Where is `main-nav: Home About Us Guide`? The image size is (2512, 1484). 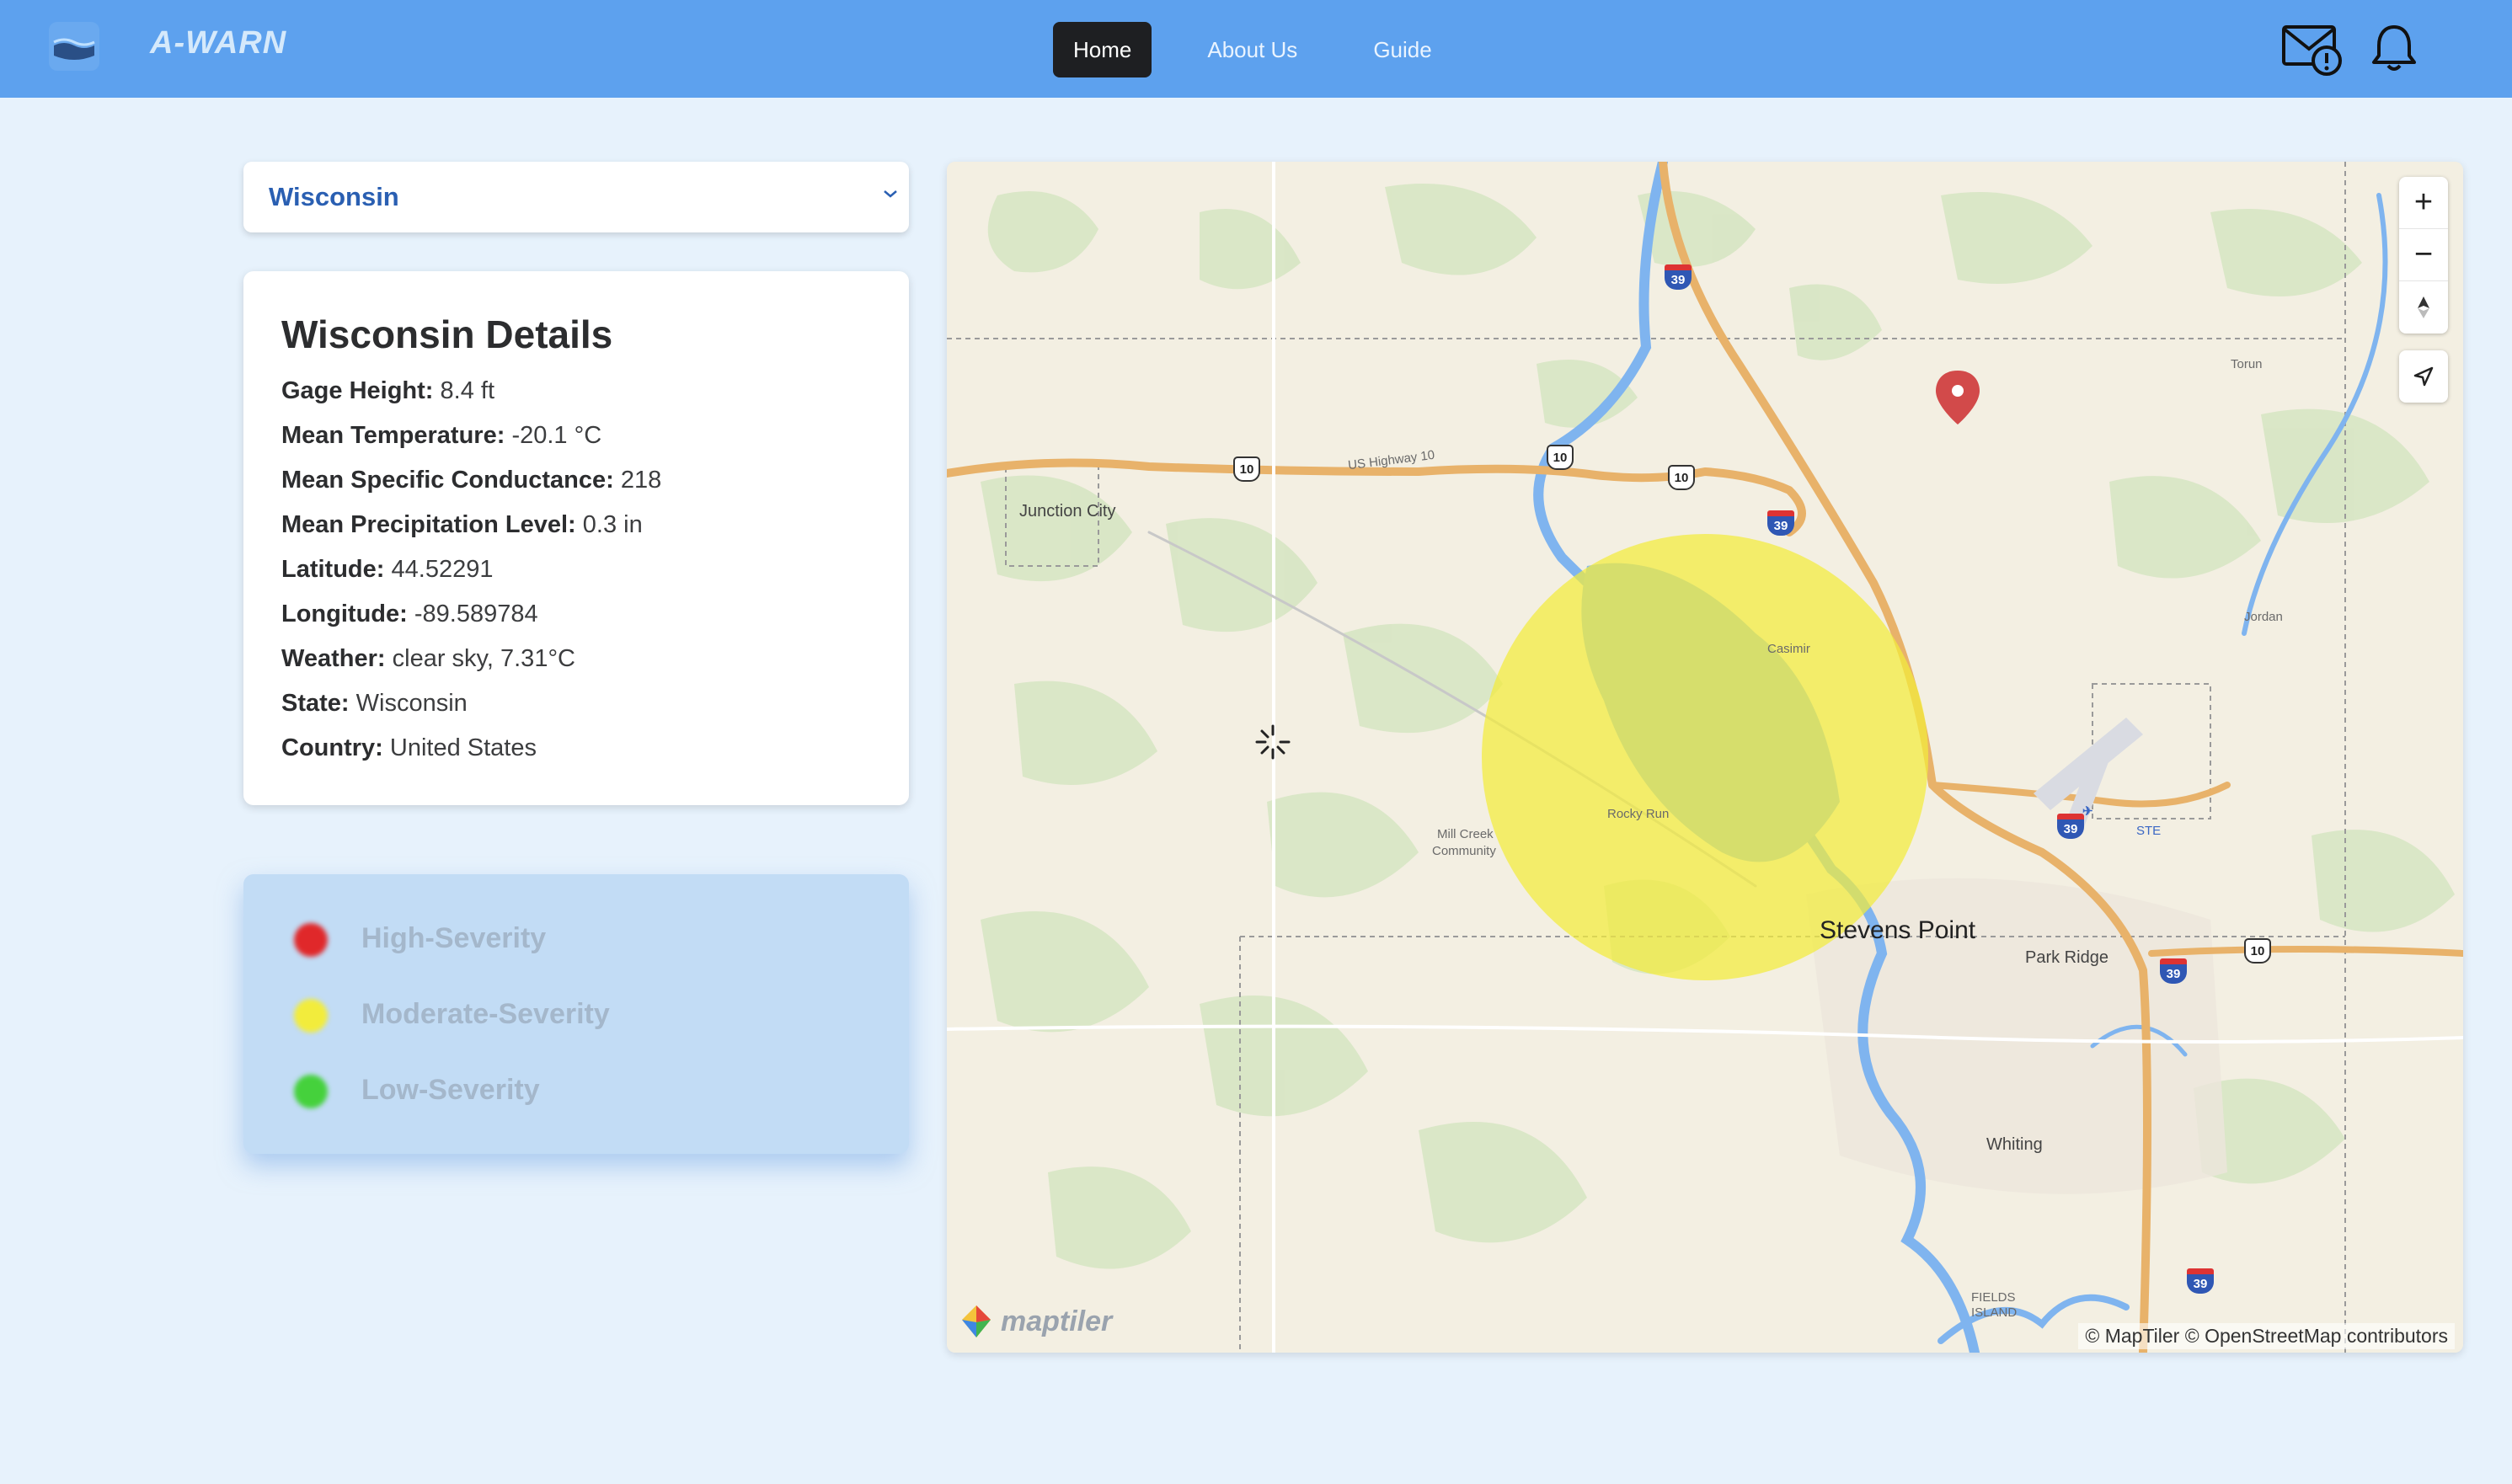 main-nav: Home About Us Guide is located at coordinates (1270, 50).